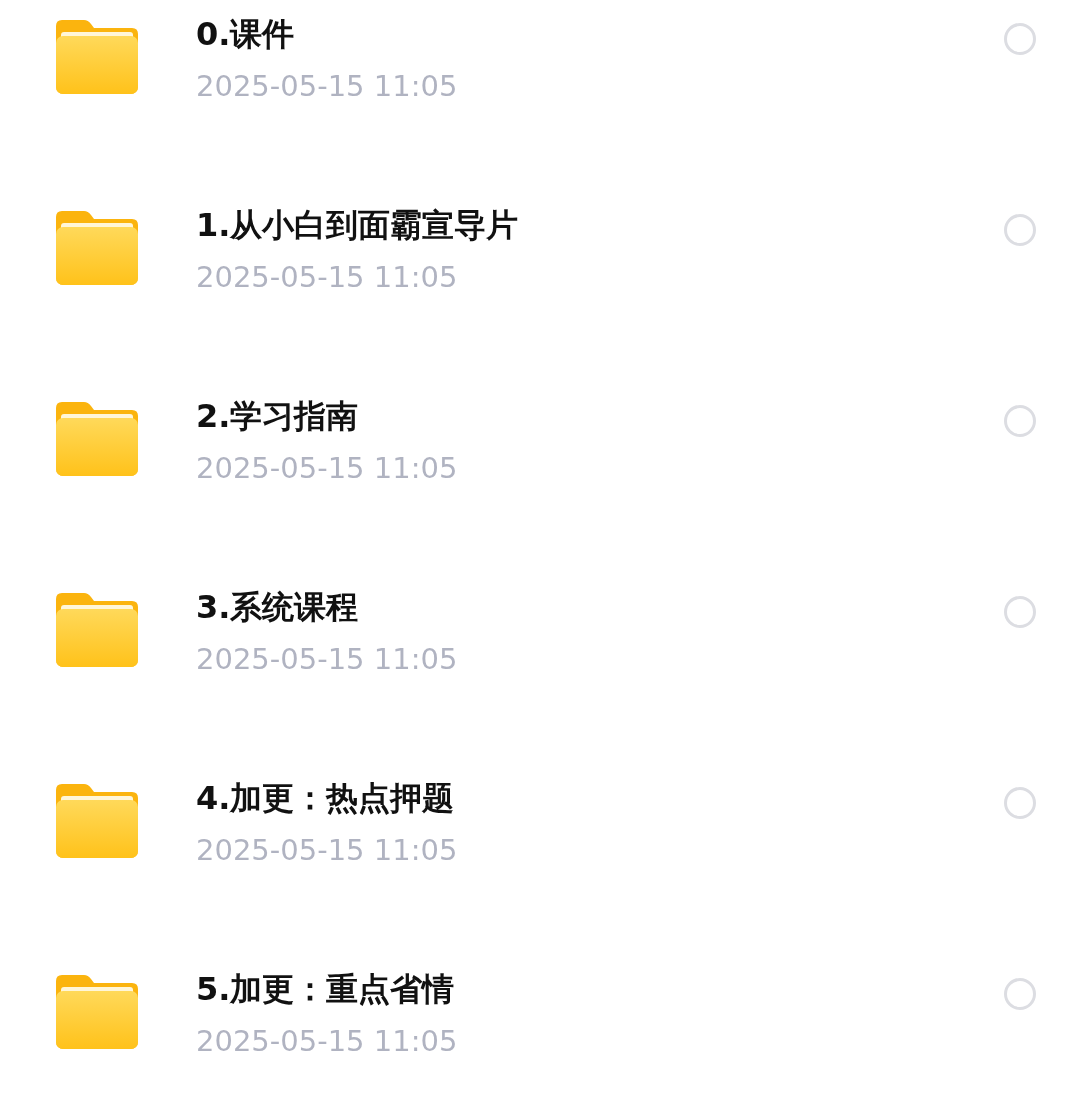 The image size is (1080, 1113). What do you see at coordinates (600, 34) in the screenshot?
I see `folder-name: 0.课件` at bounding box center [600, 34].